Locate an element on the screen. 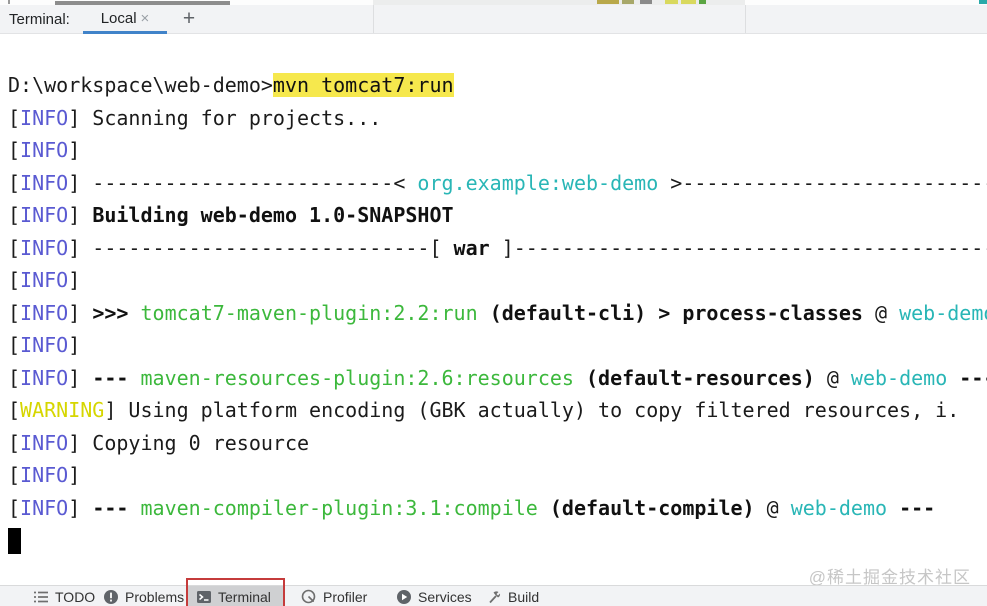  todo-icon is located at coordinates (41, 597).